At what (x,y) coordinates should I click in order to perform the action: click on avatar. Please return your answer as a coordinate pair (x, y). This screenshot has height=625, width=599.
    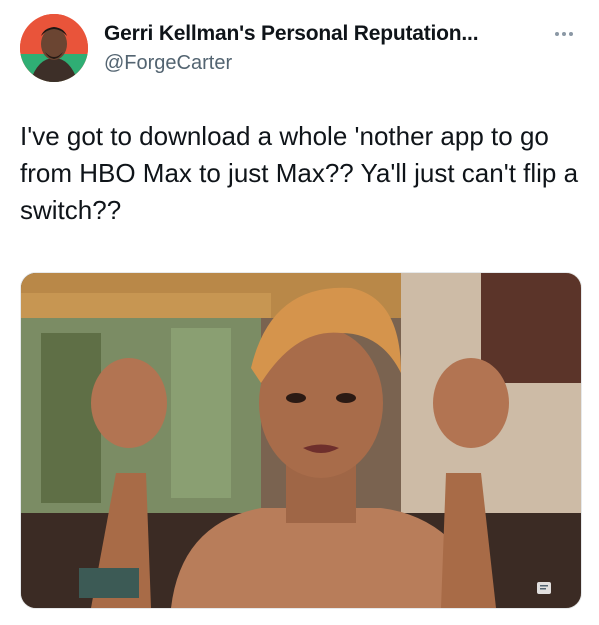
    Looking at the image, I should click on (54, 48).